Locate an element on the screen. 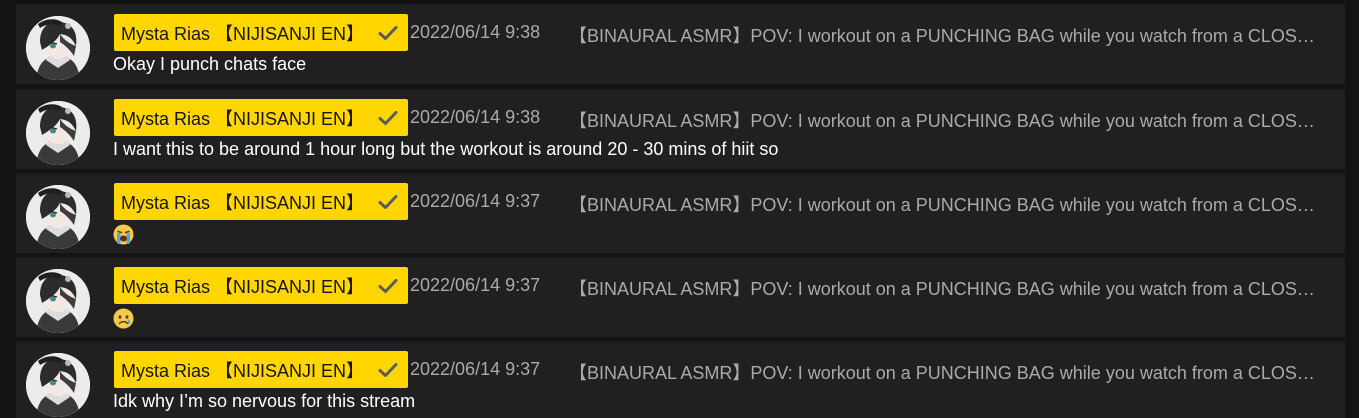  loudly-crying-face-emoji-icon is located at coordinates (123, 234).